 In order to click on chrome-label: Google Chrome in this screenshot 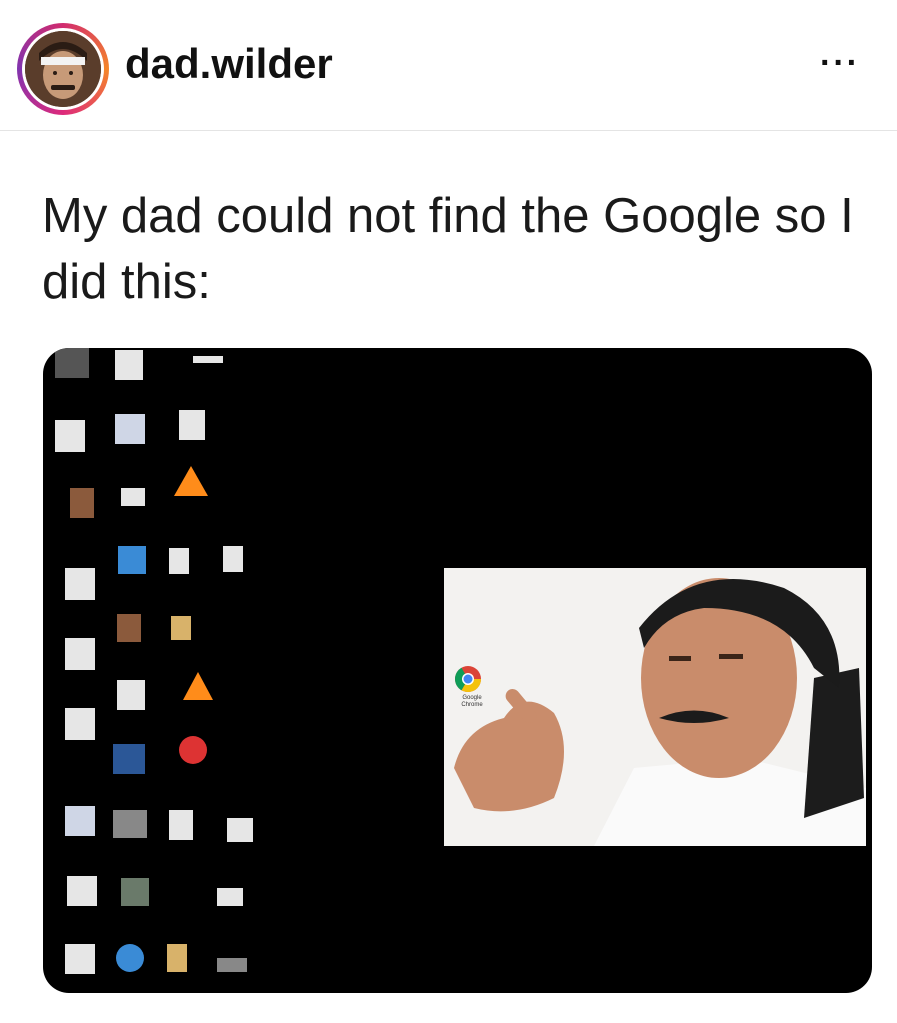, I will do `click(472, 701)`.